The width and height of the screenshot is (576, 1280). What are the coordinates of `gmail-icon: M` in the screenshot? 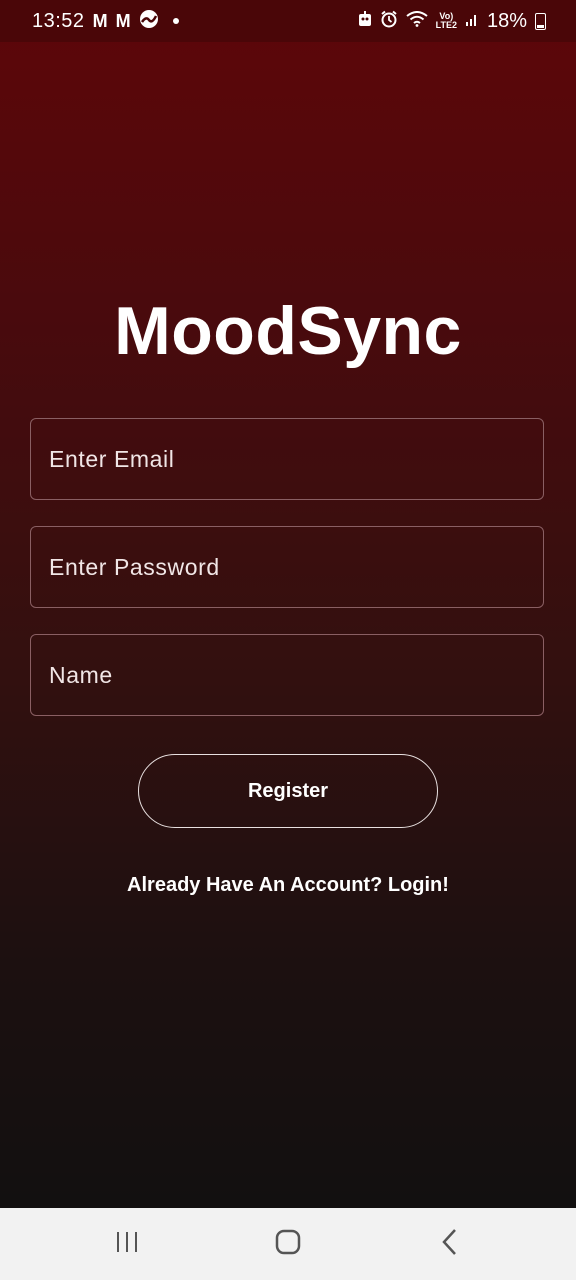 It's located at (100, 21).